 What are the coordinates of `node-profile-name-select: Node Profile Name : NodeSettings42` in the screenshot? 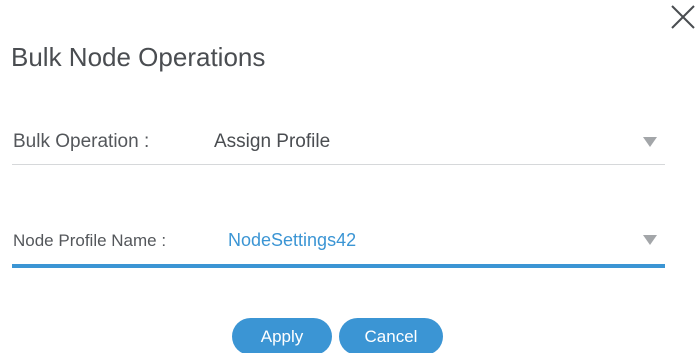 It's located at (338, 243).